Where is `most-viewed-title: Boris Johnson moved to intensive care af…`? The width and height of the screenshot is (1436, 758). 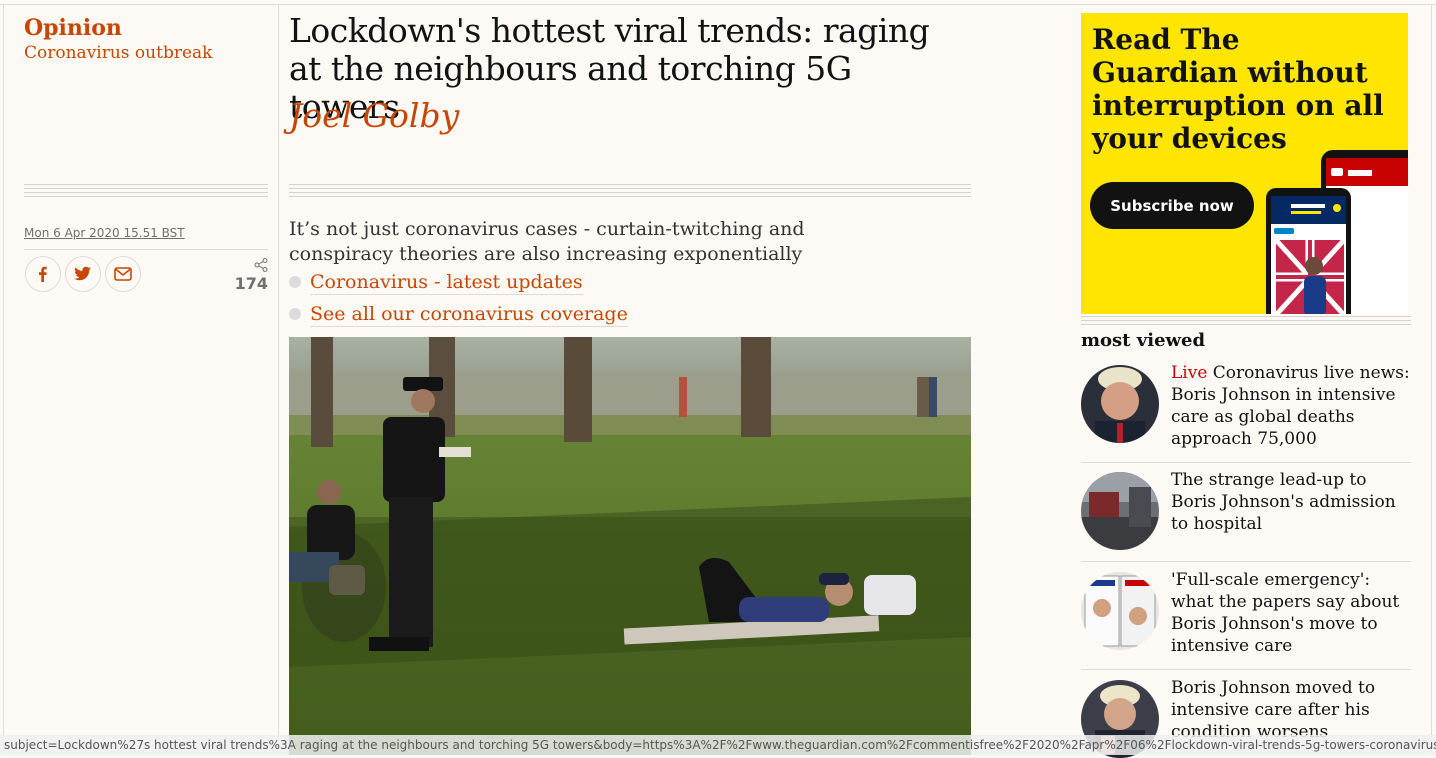 most-viewed-title: Boris Johnson moved to intensive care af… is located at coordinates (1291, 710).